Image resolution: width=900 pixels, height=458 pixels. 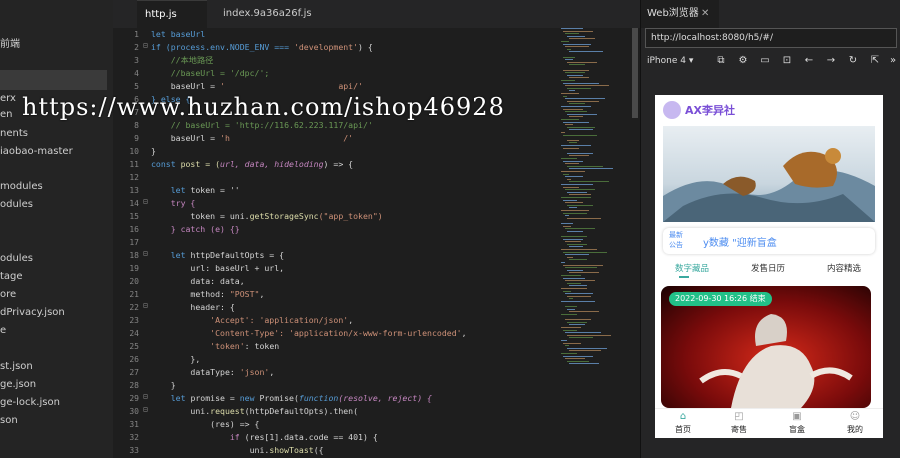 I want to click on explorer-item: 前端, so click(x=10, y=45).